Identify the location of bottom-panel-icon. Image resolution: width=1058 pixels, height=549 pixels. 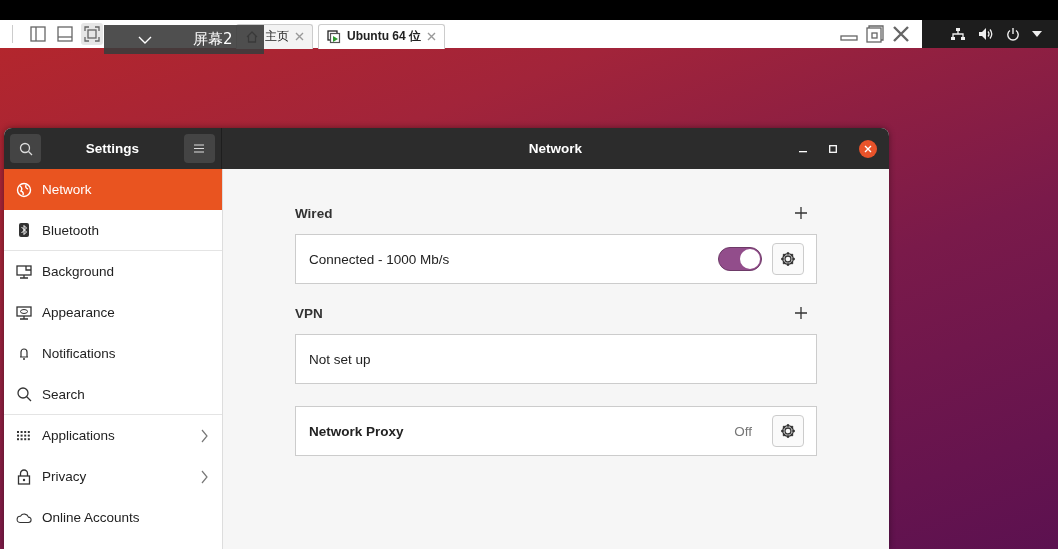
(65, 34).